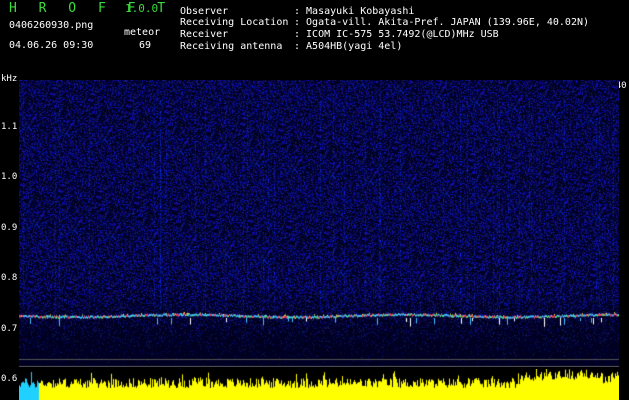 This screenshot has width=629, height=400. What do you see at coordinates (319, 384) in the screenshot?
I see `signal-level-bars` at bounding box center [319, 384].